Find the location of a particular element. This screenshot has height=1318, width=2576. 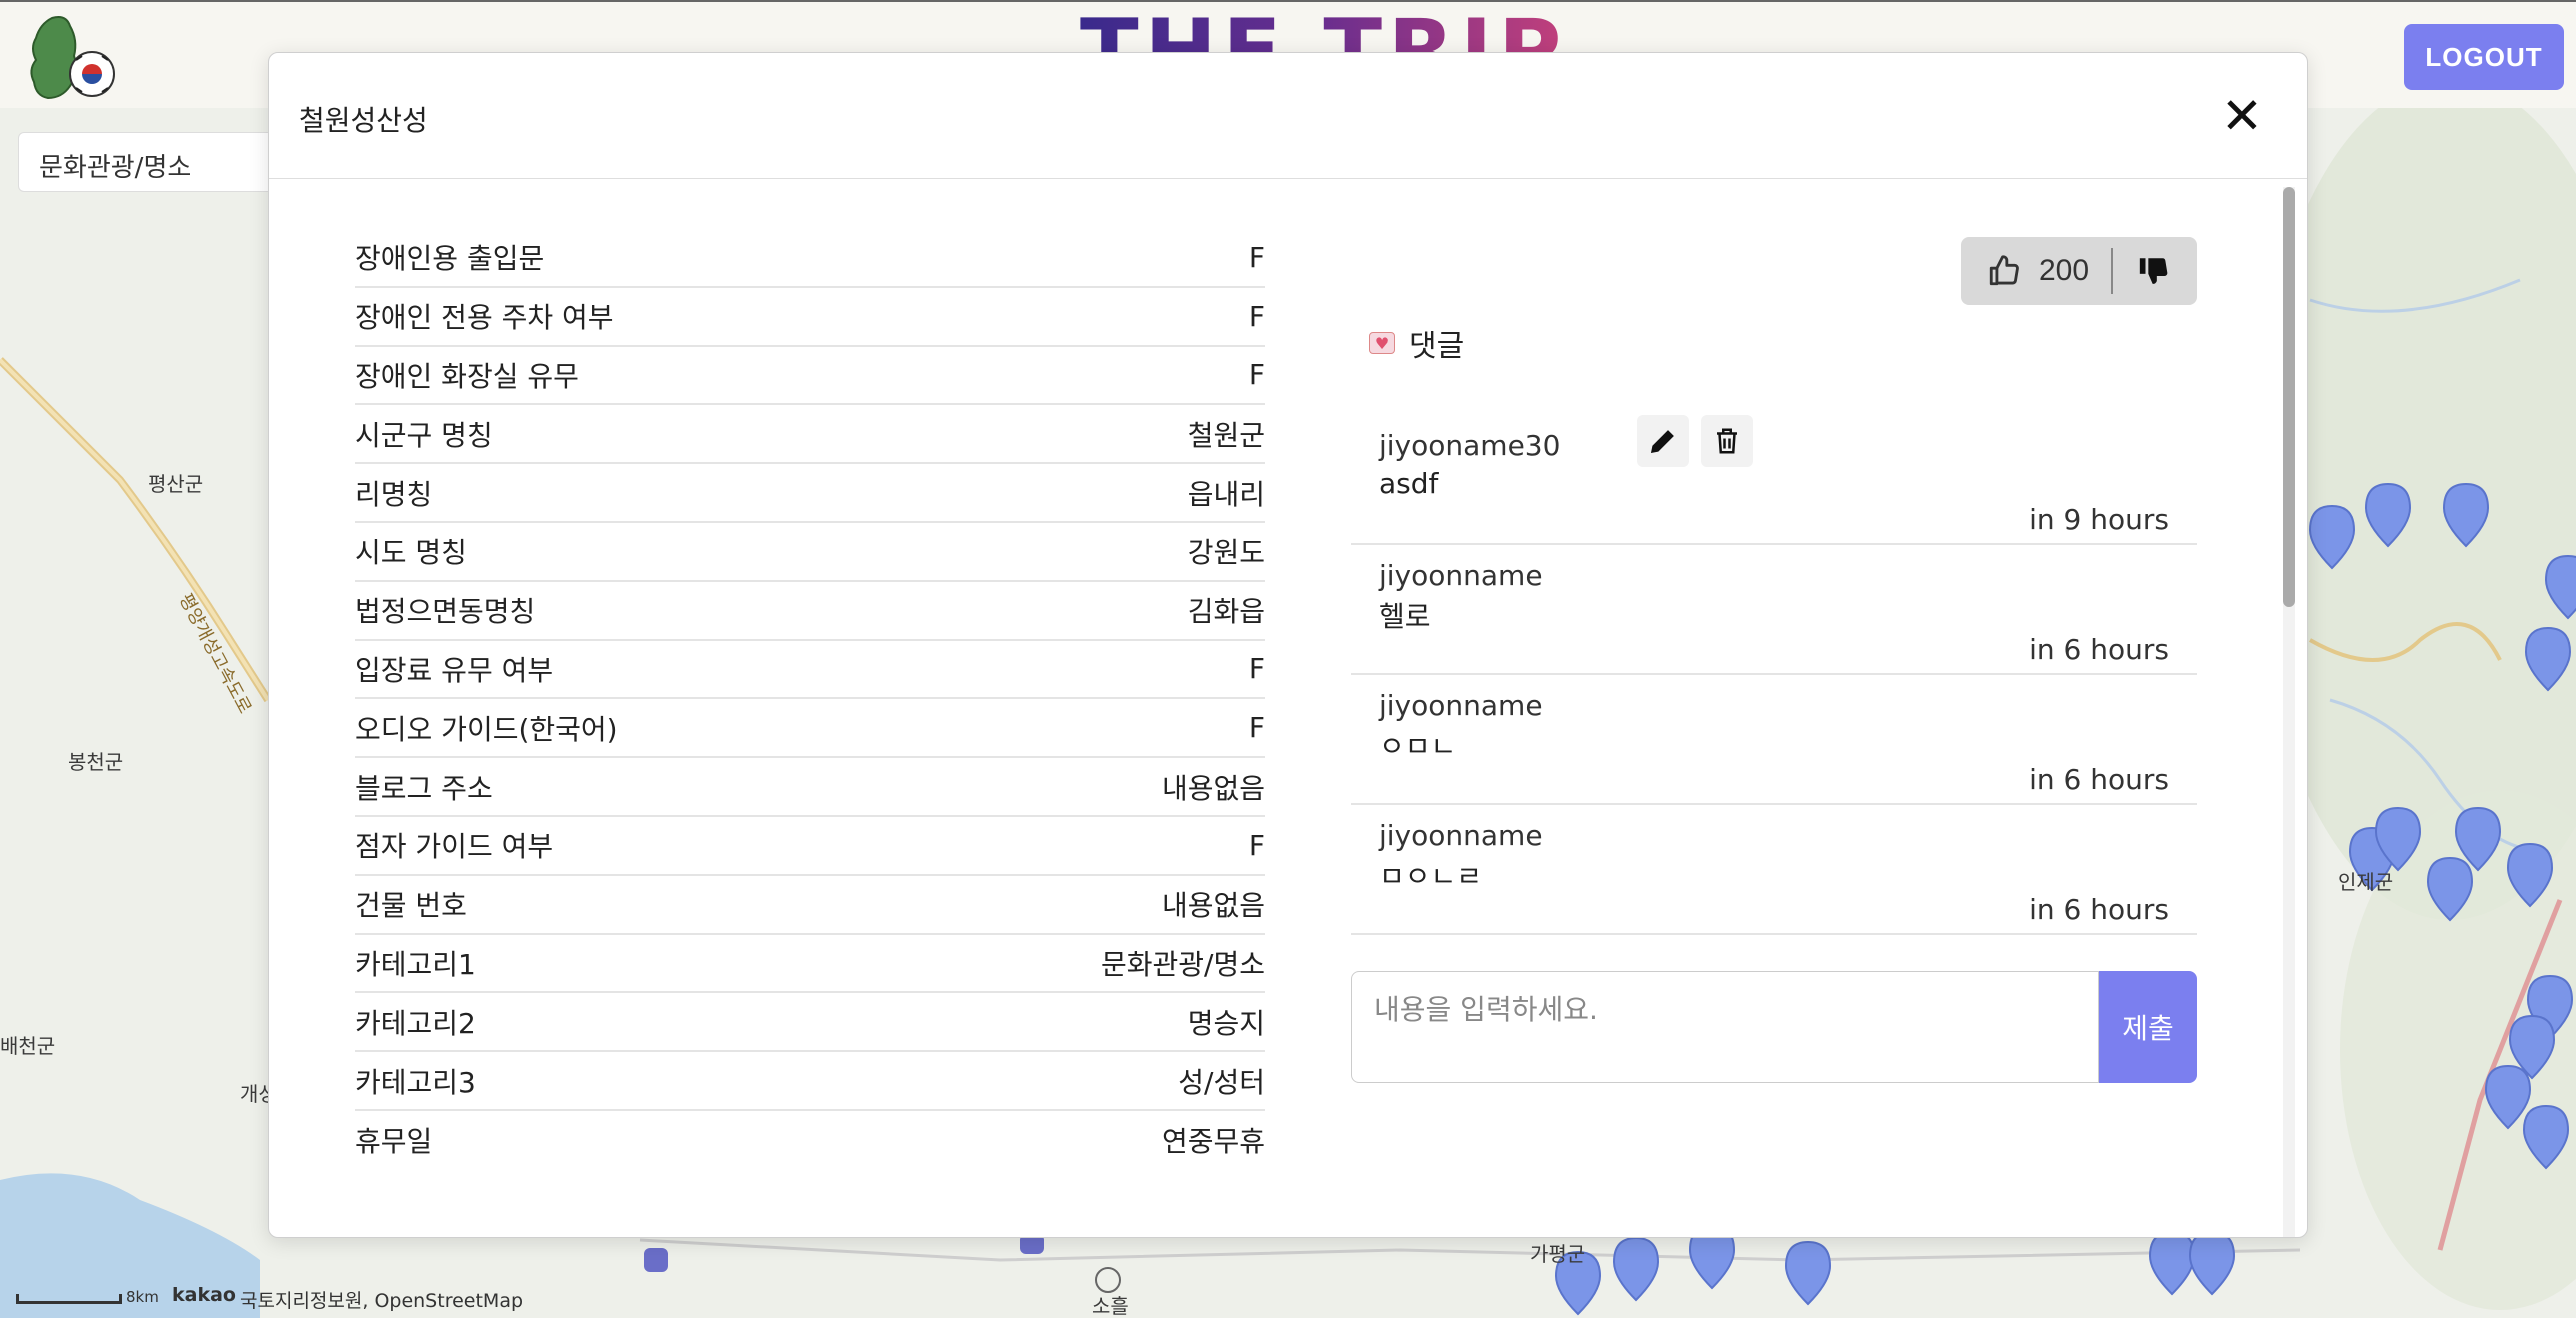

info-row: 입장료 유무 여부 F is located at coordinates (810, 670).